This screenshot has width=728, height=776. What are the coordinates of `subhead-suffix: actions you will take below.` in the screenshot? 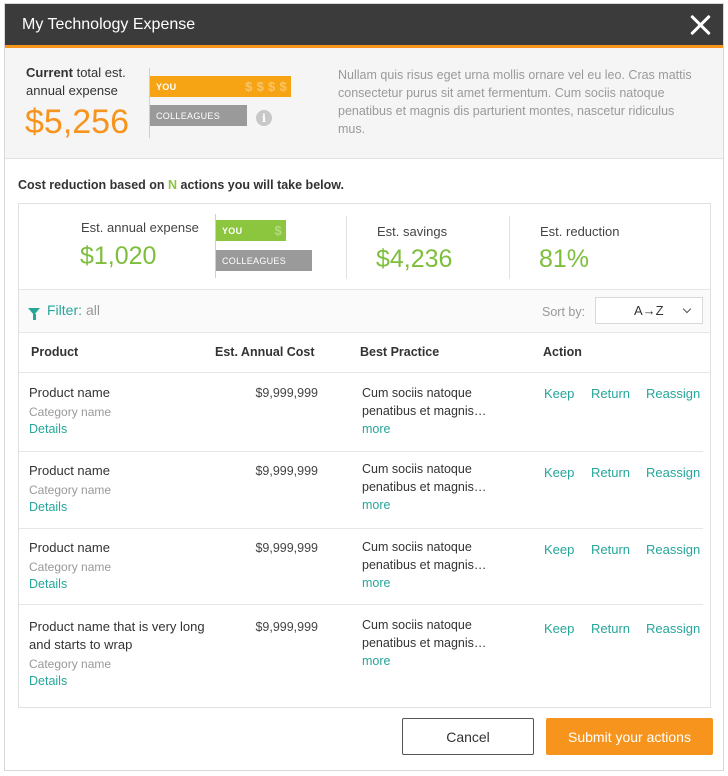 It's located at (260, 185).